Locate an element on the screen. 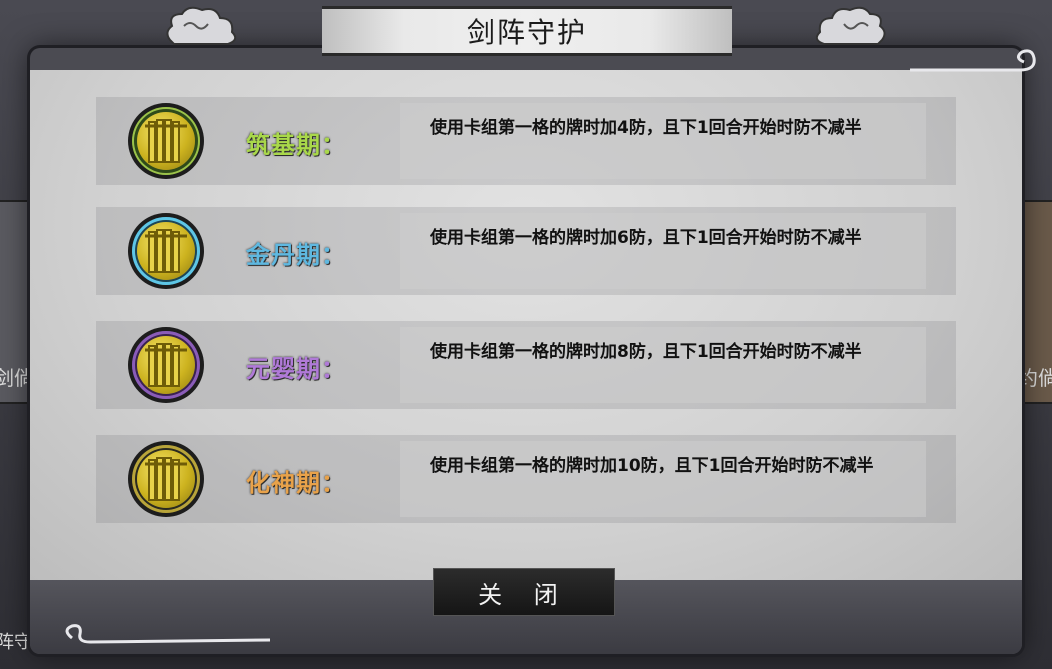 The height and width of the screenshot is (669, 1052). tier-row-nascent-soul: 元婴期： 使用卡组第一格的牌时加8防，且下1回合开始时防不减半 is located at coordinates (526, 365).